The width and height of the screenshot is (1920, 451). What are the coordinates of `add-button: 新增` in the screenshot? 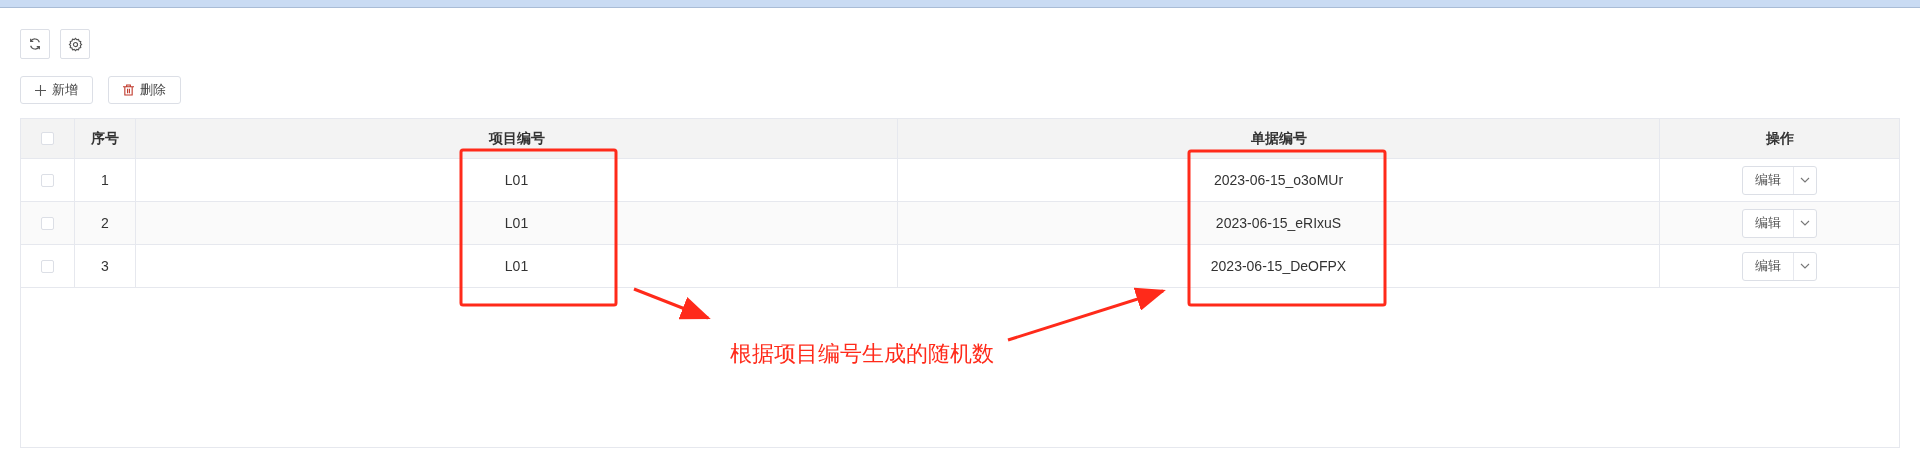 It's located at (56, 90).